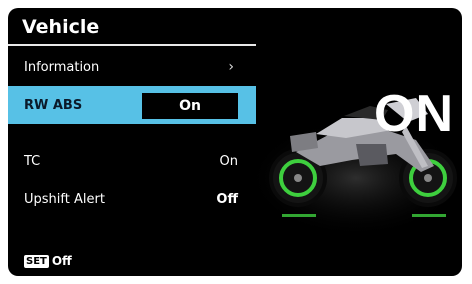 The width and height of the screenshot is (472, 284). What do you see at coordinates (414, 114) in the screenshot?
I see `preview-status-text: ON` at bounding box center [414, 114].